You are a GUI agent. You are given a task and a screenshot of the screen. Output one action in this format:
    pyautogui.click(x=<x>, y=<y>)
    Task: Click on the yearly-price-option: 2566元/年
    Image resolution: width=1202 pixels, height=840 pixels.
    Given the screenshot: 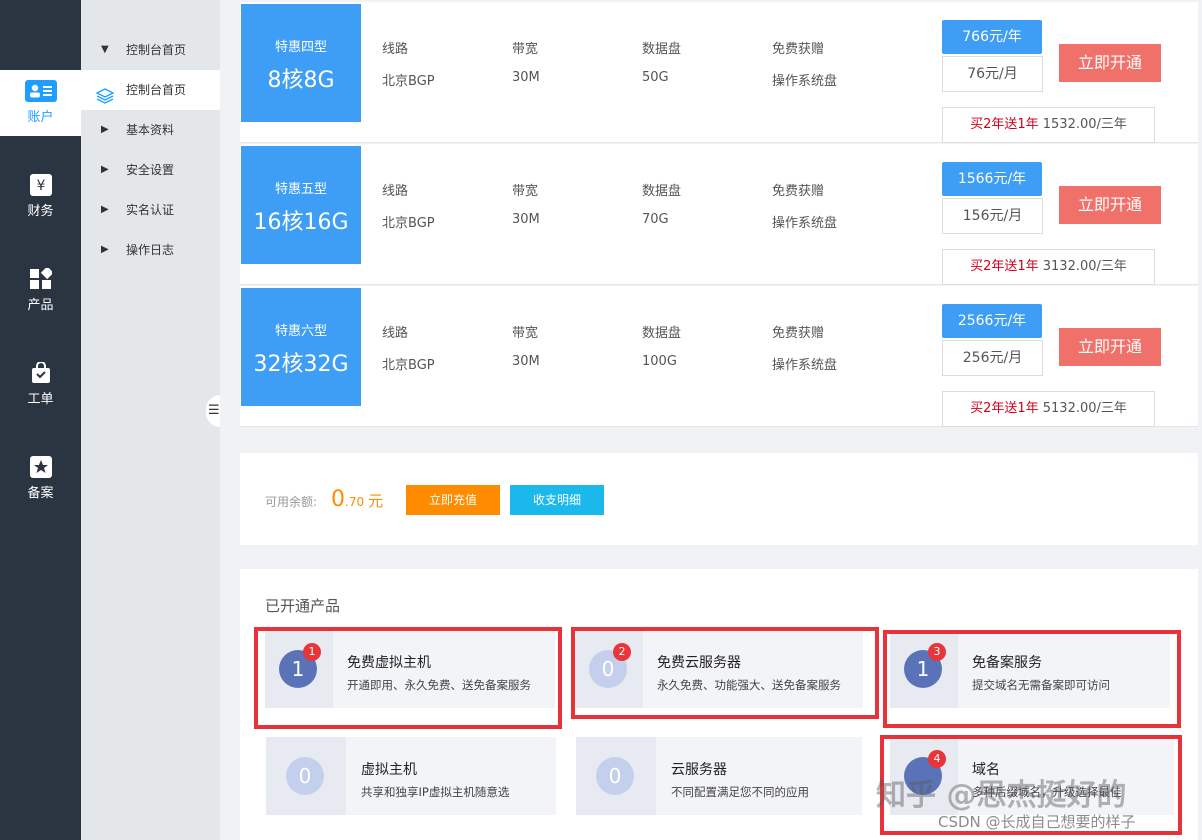 What is the action you would take?
    pyautogui.click(x=992, y=321)
    